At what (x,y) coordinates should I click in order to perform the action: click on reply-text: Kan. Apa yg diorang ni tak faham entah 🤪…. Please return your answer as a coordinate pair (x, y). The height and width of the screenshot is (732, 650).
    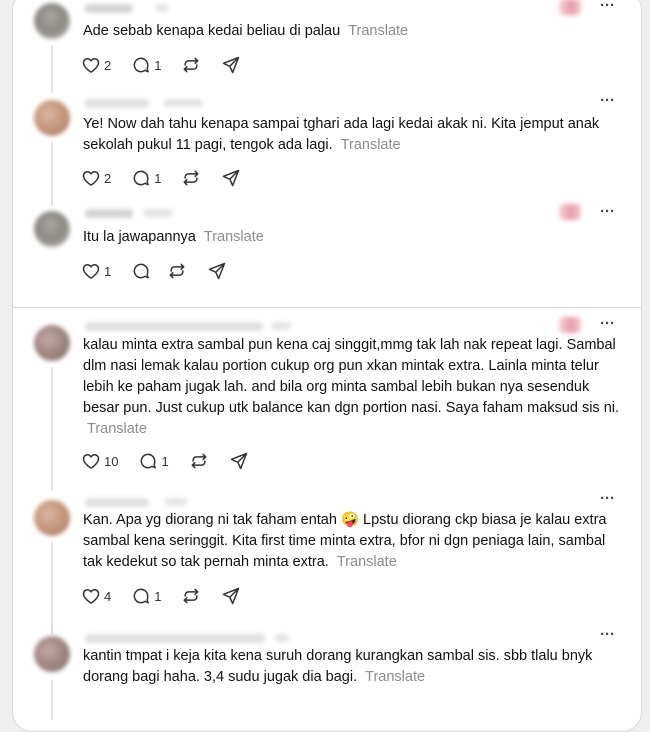
    Looking at the image, I should click on (352, 541).